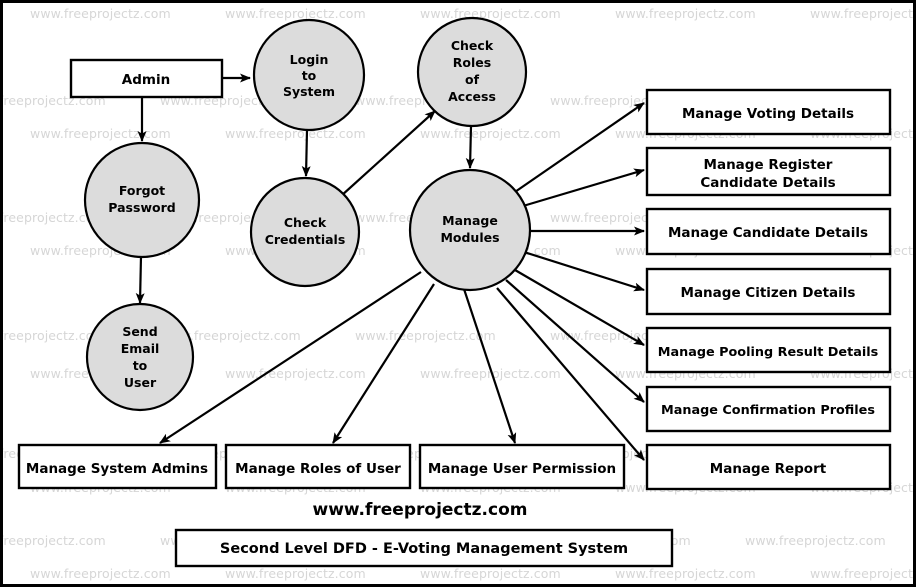 Image resolution: width=916 pixels, height=587 pixels. What do you see at coordinates (522, 469) in the screenshot?
I see `user-permission-label: Manage User Permission` at bounding box center [522, 469].